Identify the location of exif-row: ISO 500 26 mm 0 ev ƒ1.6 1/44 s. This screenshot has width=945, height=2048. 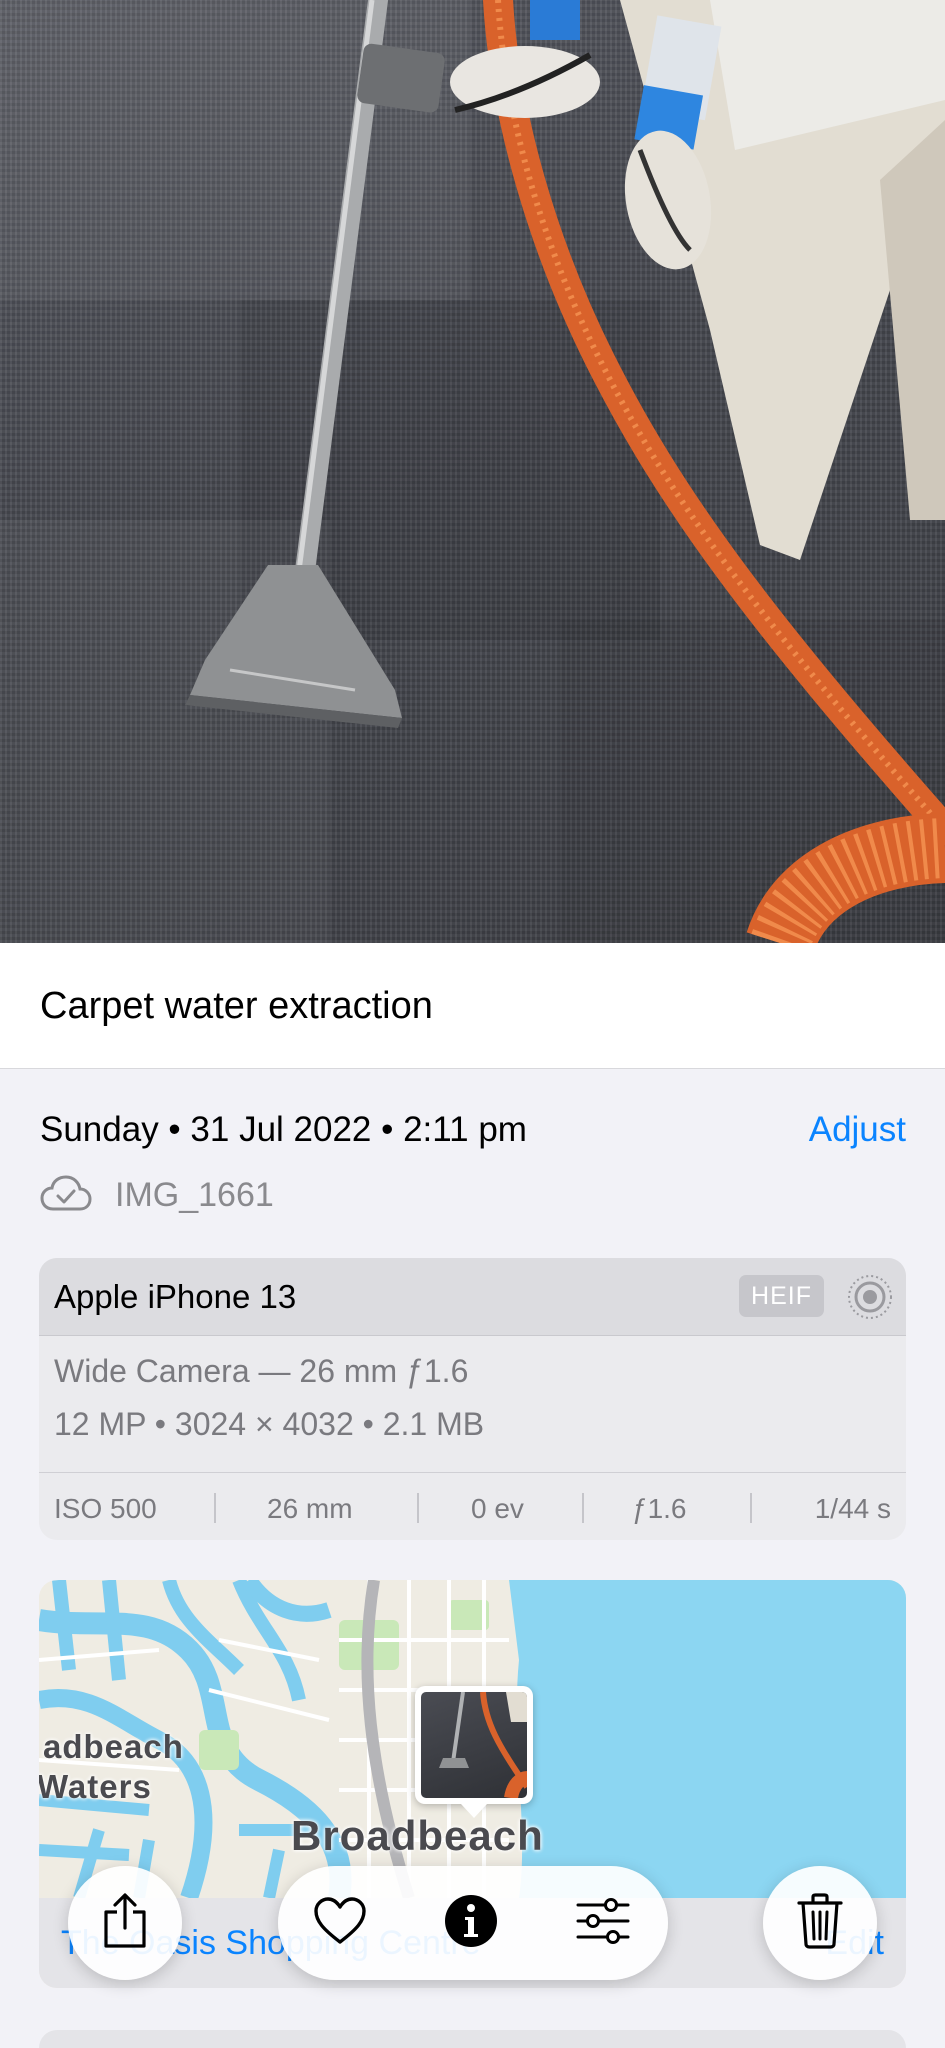
(472, 1506).